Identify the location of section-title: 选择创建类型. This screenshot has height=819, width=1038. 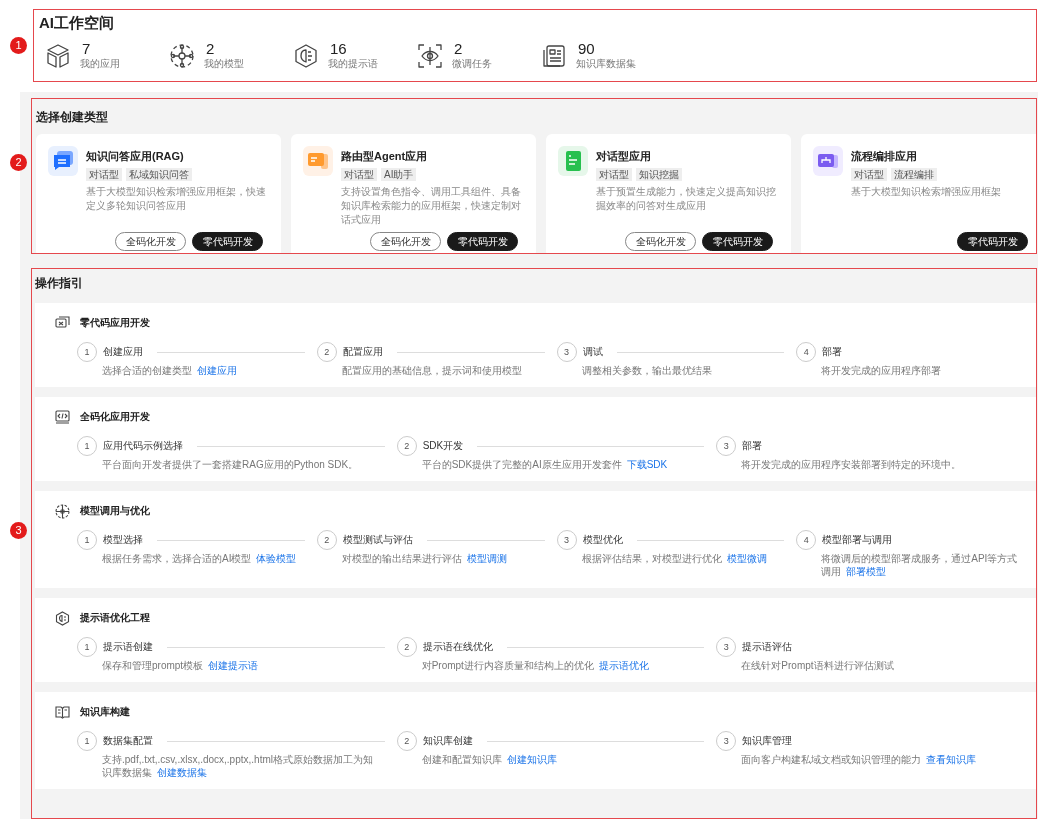
(72, 117).